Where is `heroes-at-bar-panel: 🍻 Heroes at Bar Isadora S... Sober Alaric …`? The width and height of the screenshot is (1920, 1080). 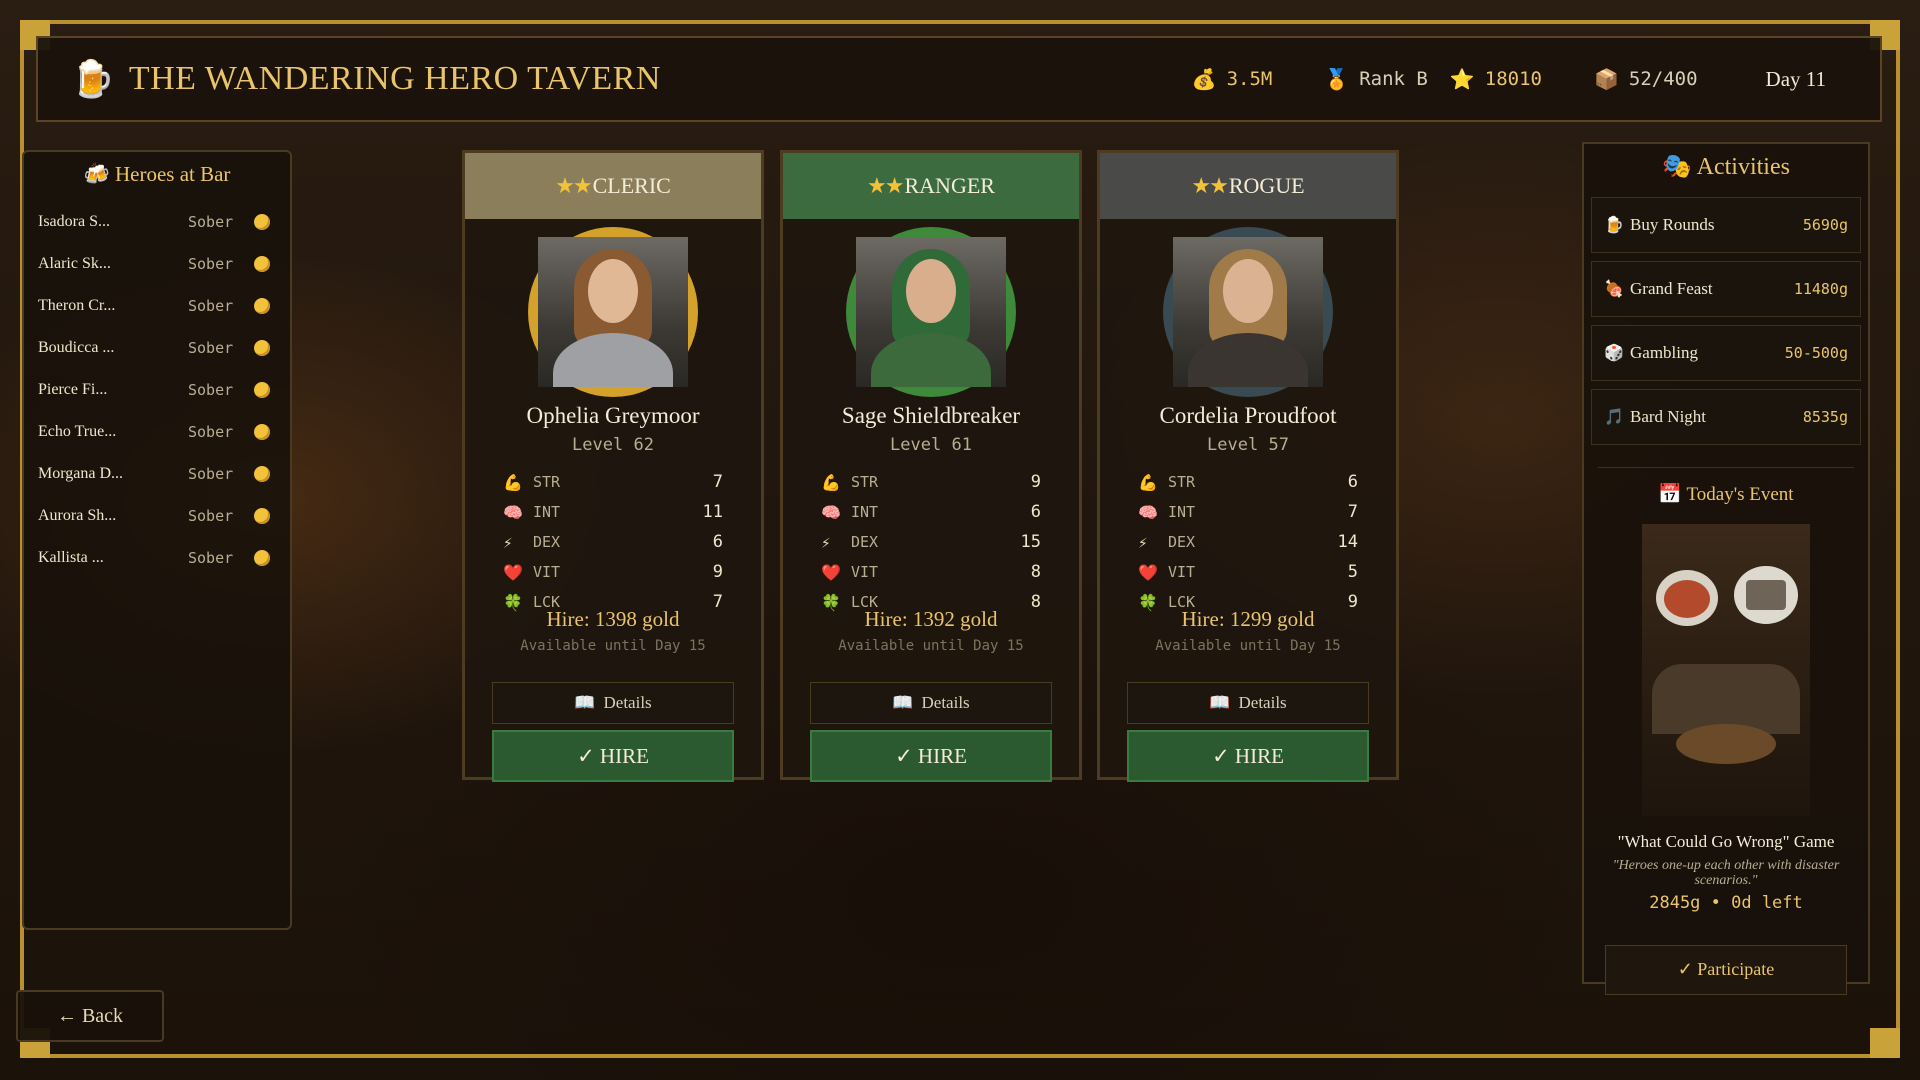 heroes-at-bar-panel: 🍻 Heroes at Bar Isadora S... Sober Alaric … is located at coordinates (157, 540).